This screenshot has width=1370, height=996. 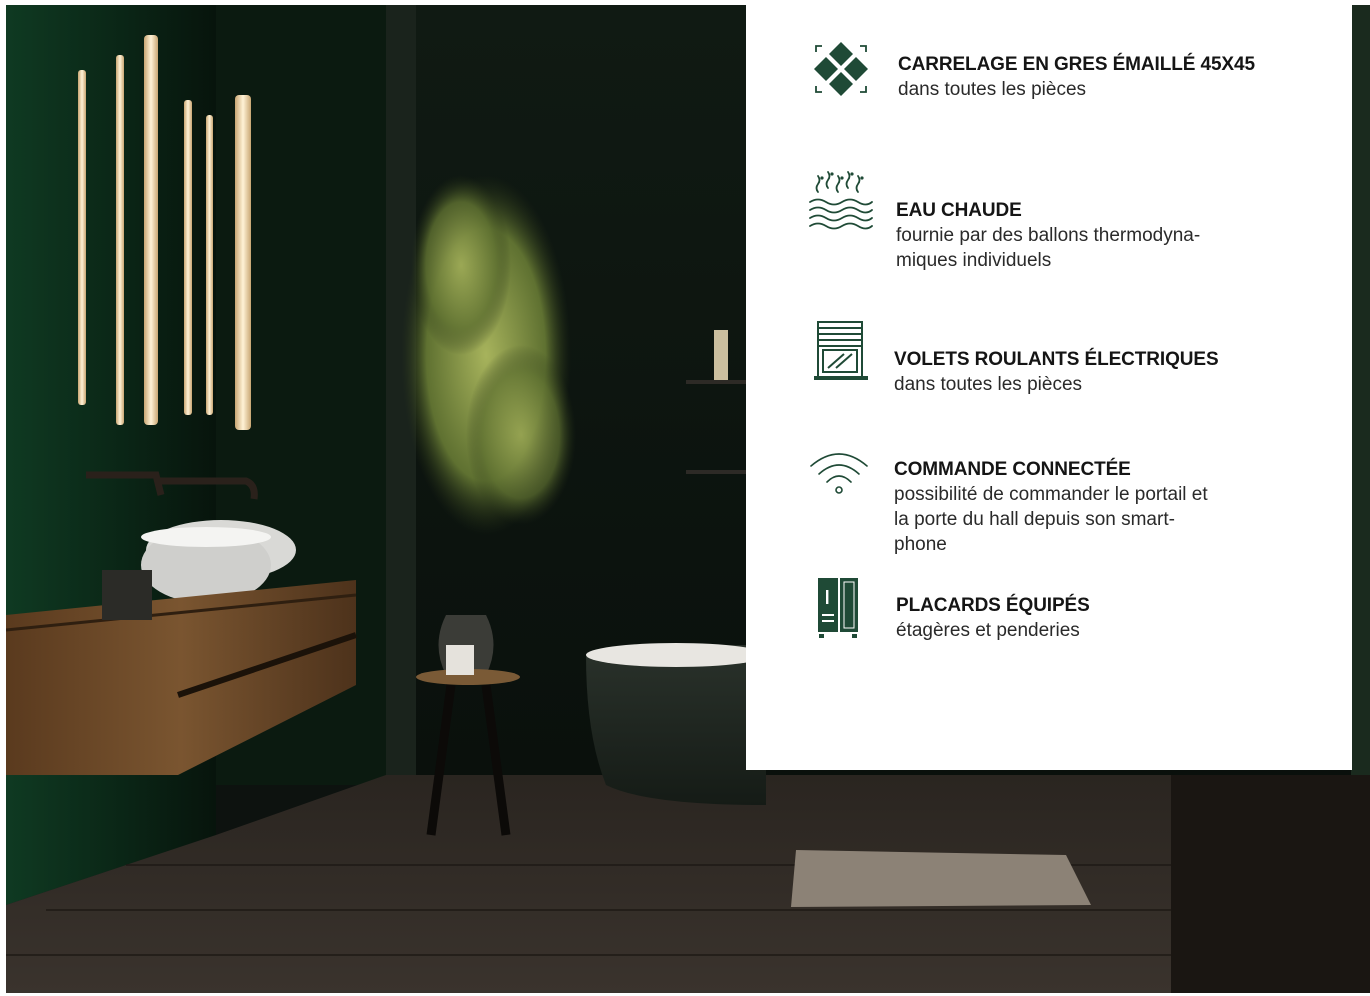 I want to click on feature-desc: étagères et penderies, so click(x=988, y=630).